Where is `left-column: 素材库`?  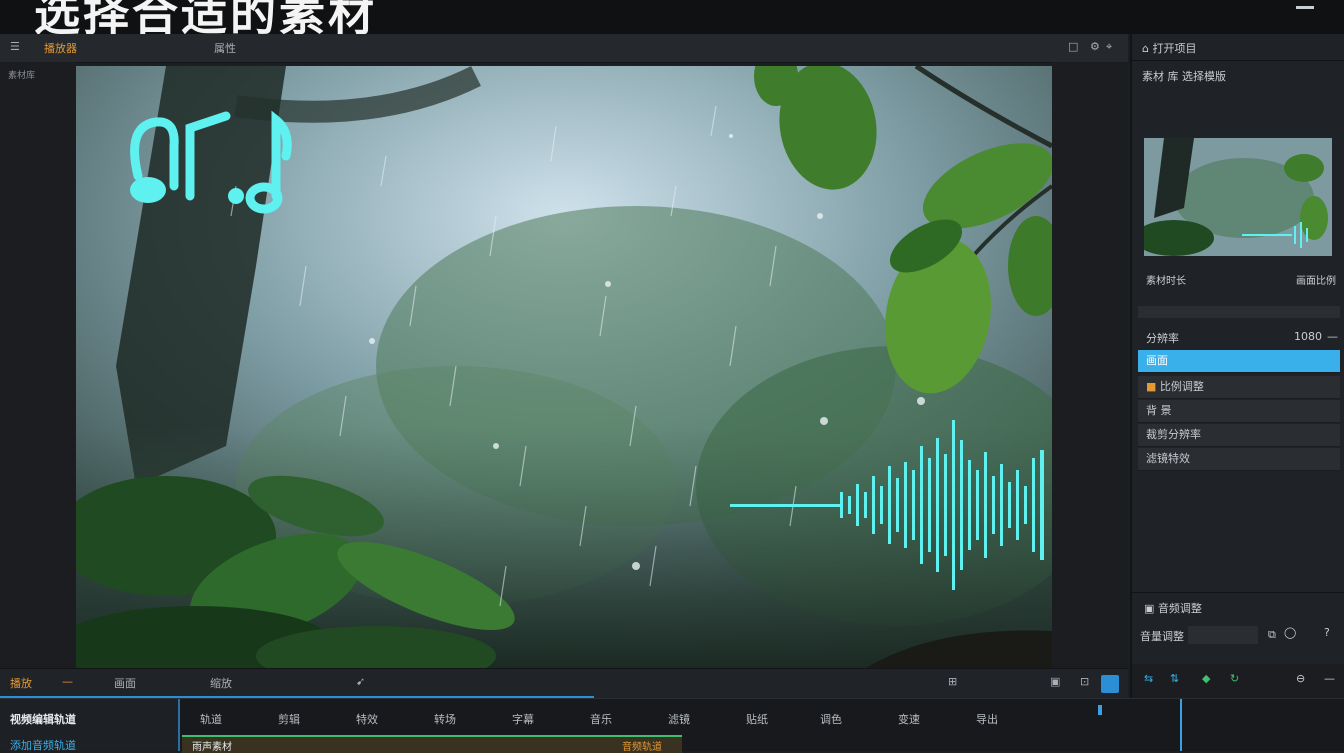 left-column: 素材库 is located at coordinates (38, 365).